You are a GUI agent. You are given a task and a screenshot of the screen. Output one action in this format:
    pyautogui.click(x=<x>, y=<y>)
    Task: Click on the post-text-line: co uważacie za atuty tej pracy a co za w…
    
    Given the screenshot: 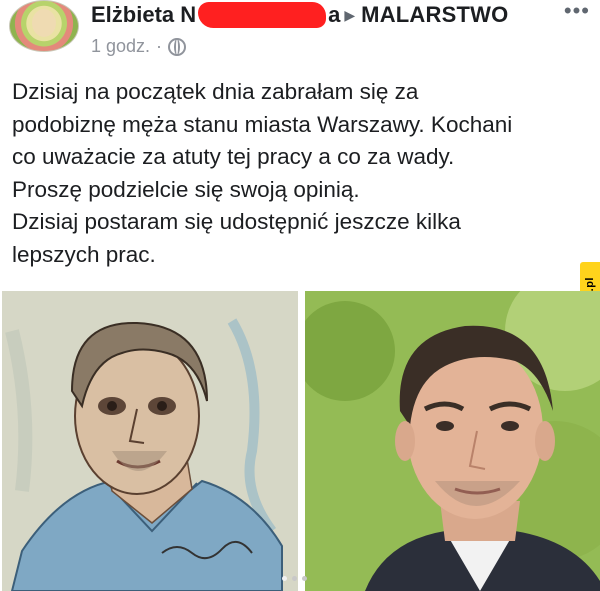 What is the action you would take?
    pyautogui.click(x=233, y=156)
    